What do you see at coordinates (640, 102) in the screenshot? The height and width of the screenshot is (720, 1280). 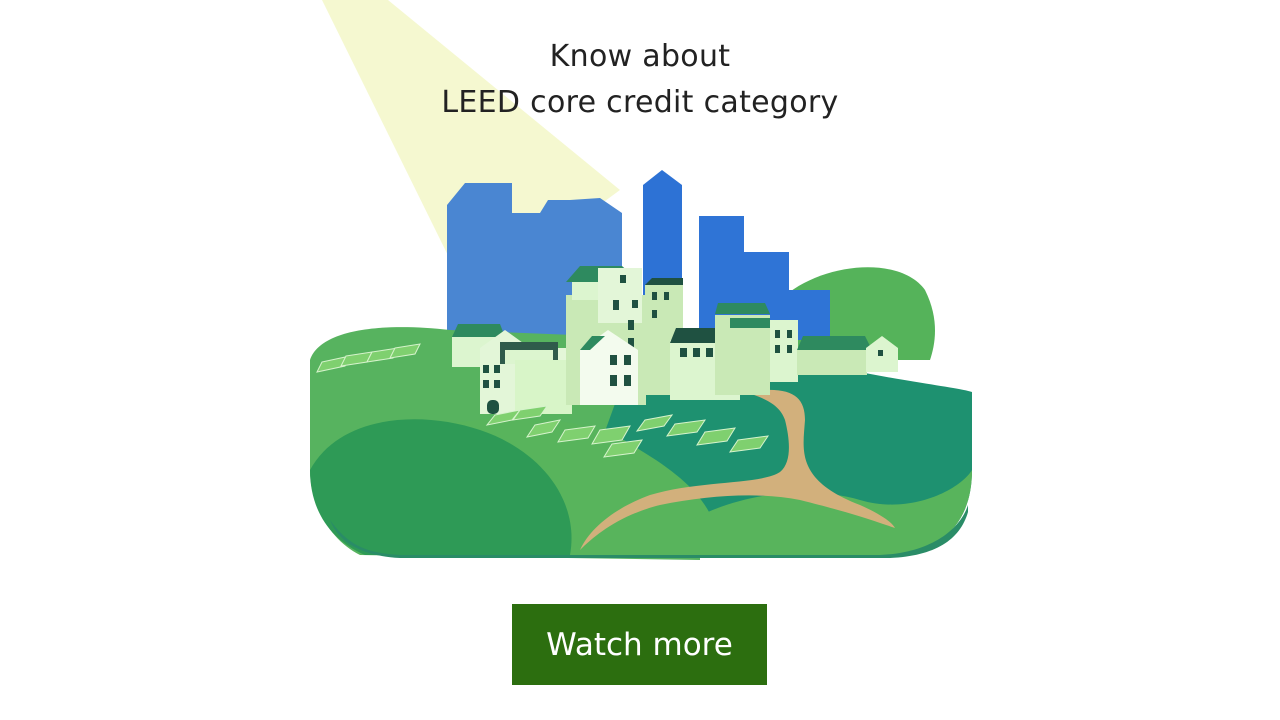 I see `headline-line-2: LEED core credit category` at bounding box center [640, 102].